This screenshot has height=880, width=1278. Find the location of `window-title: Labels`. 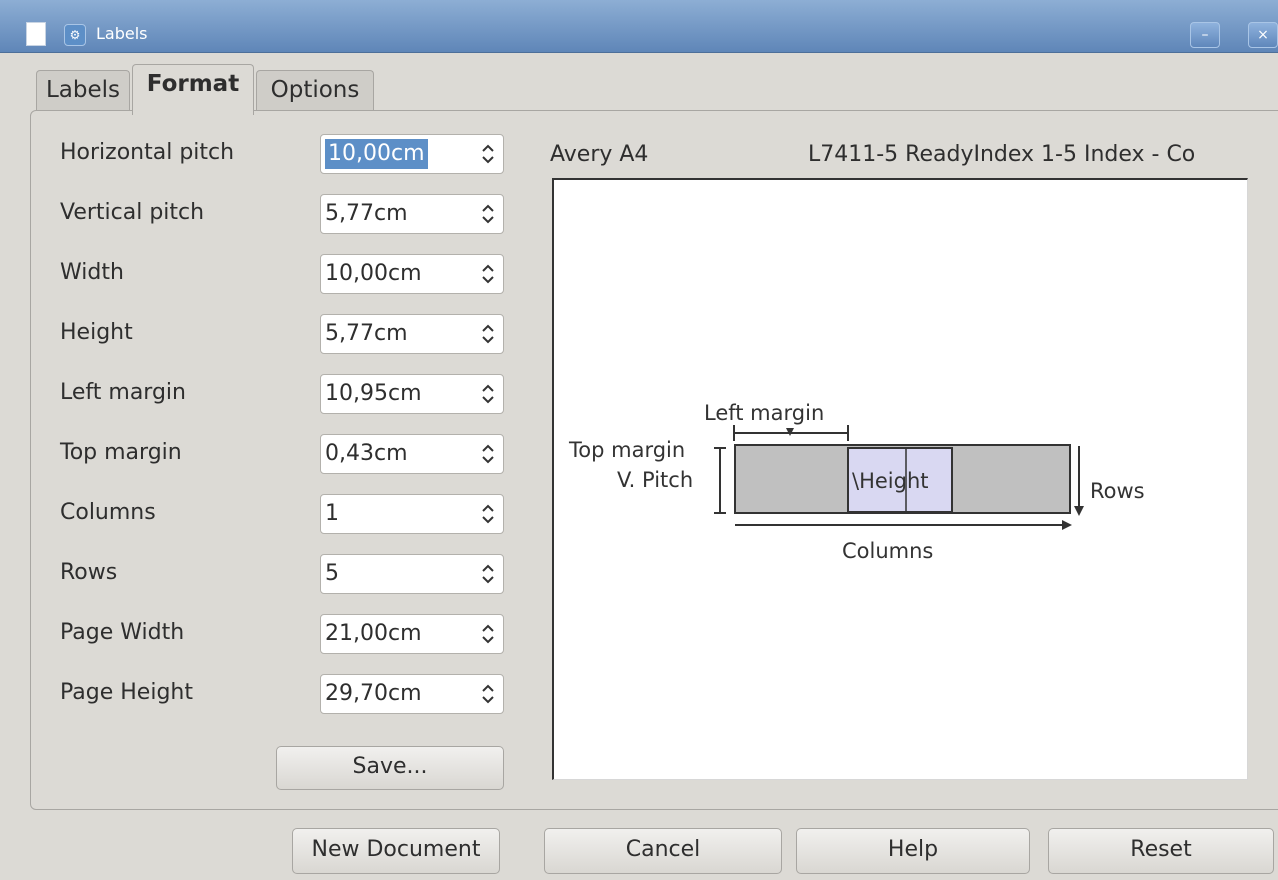

window-title: Labels is located at coordinates (122, 33).